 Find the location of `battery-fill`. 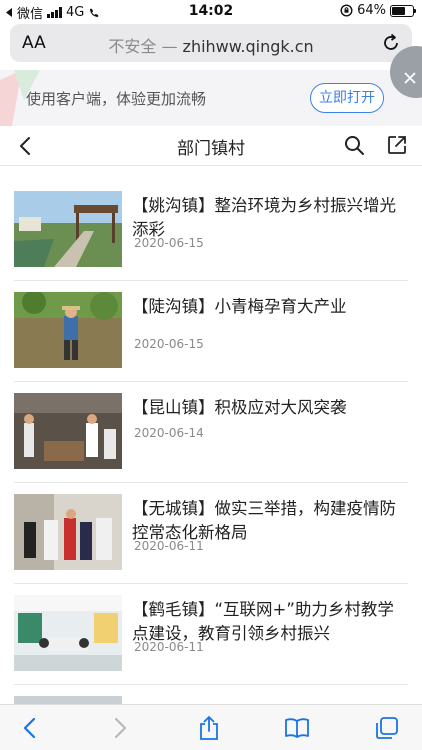

battery-fill is located at coordinates (398, 10).